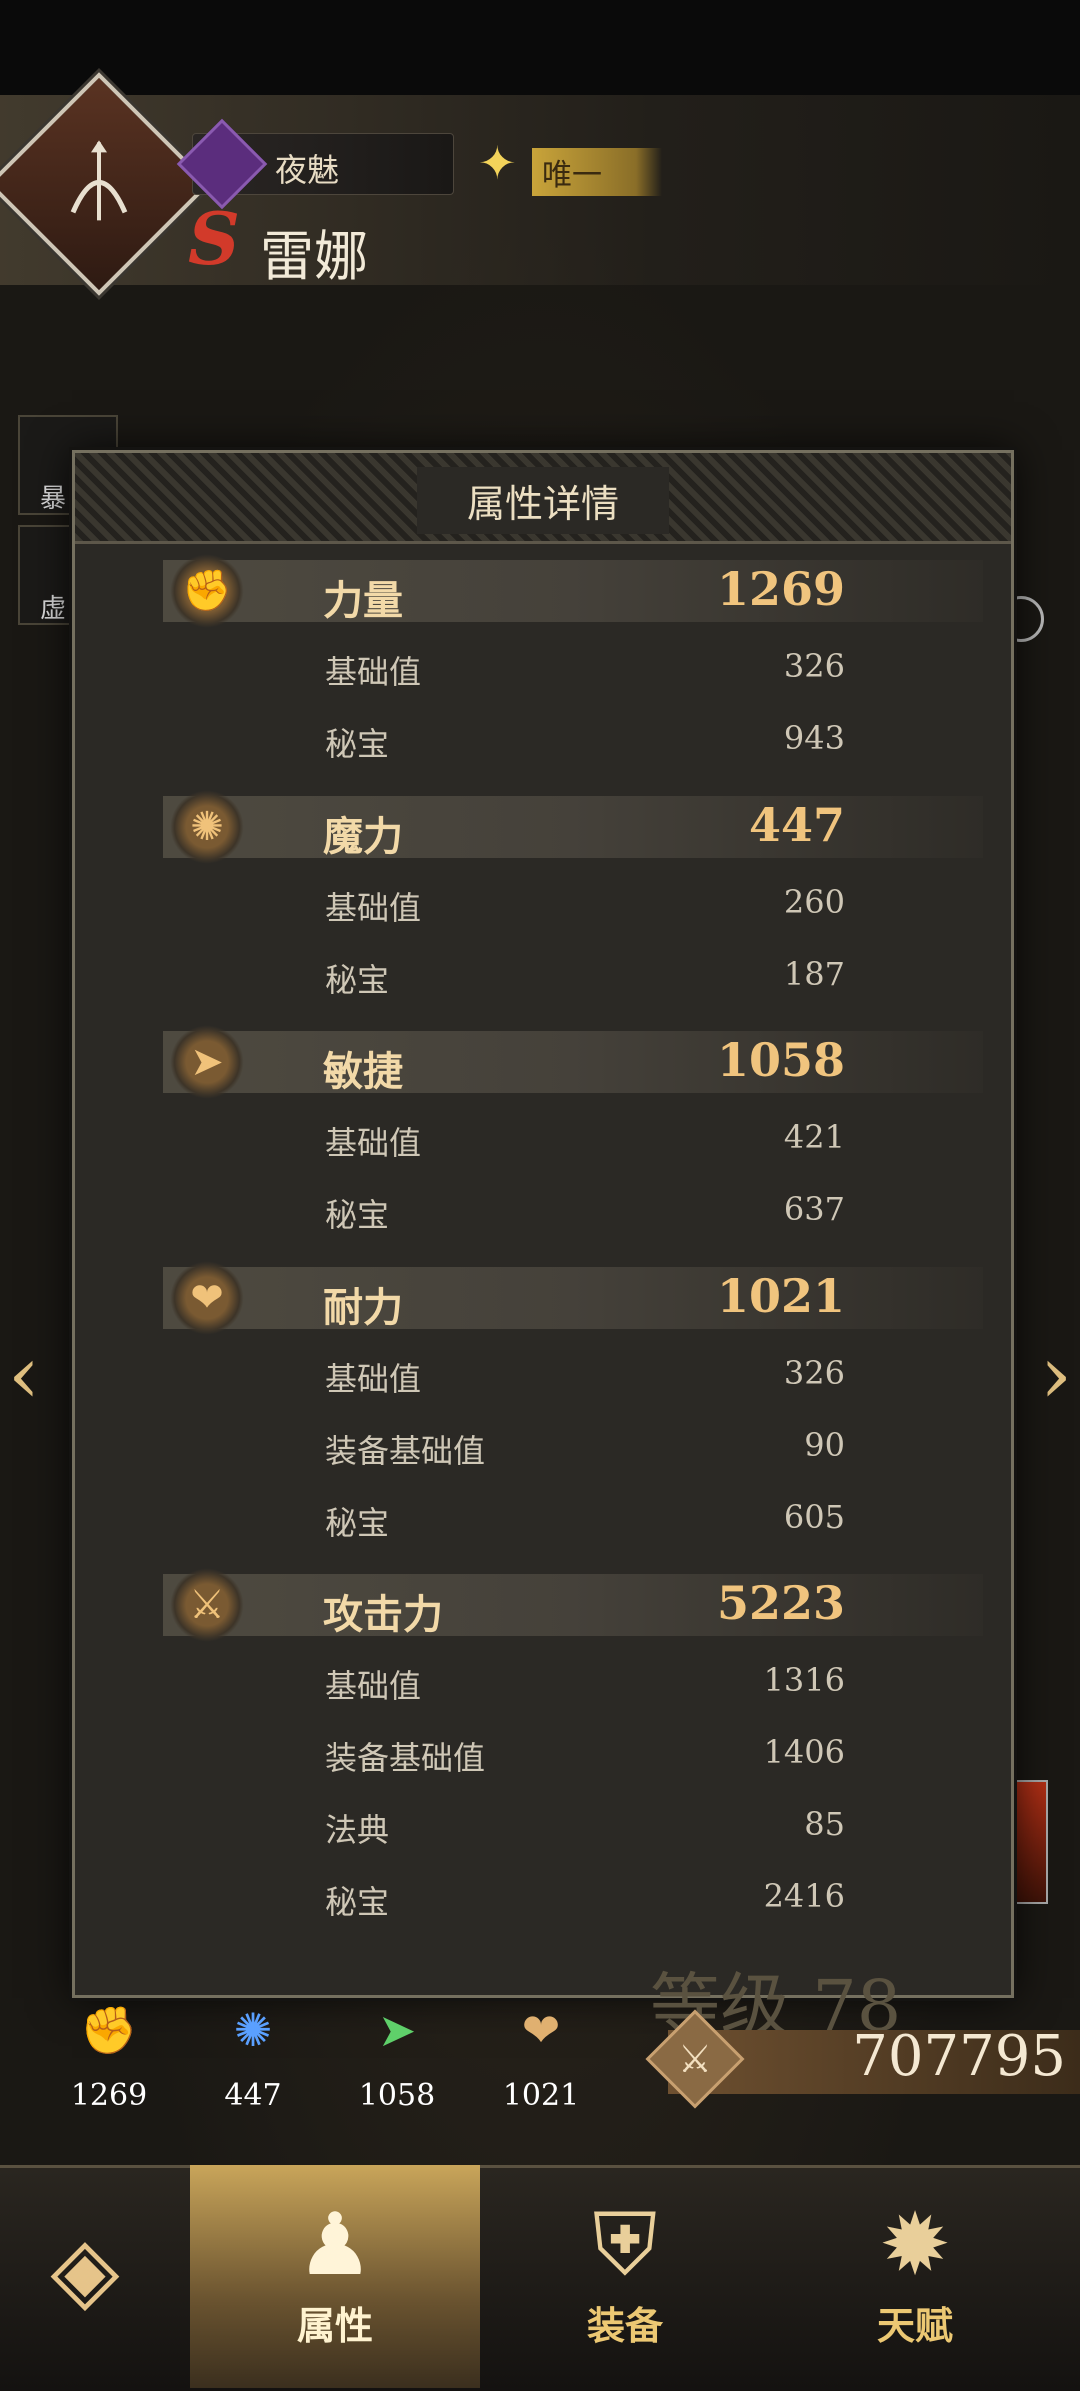 The height and width of the screenshot is (2391, 1080). What do you see at coordinates (543, 1446) in the screenshot?
I see `stat-row: 装备基础值 90` at bounding box center [543, 1446].